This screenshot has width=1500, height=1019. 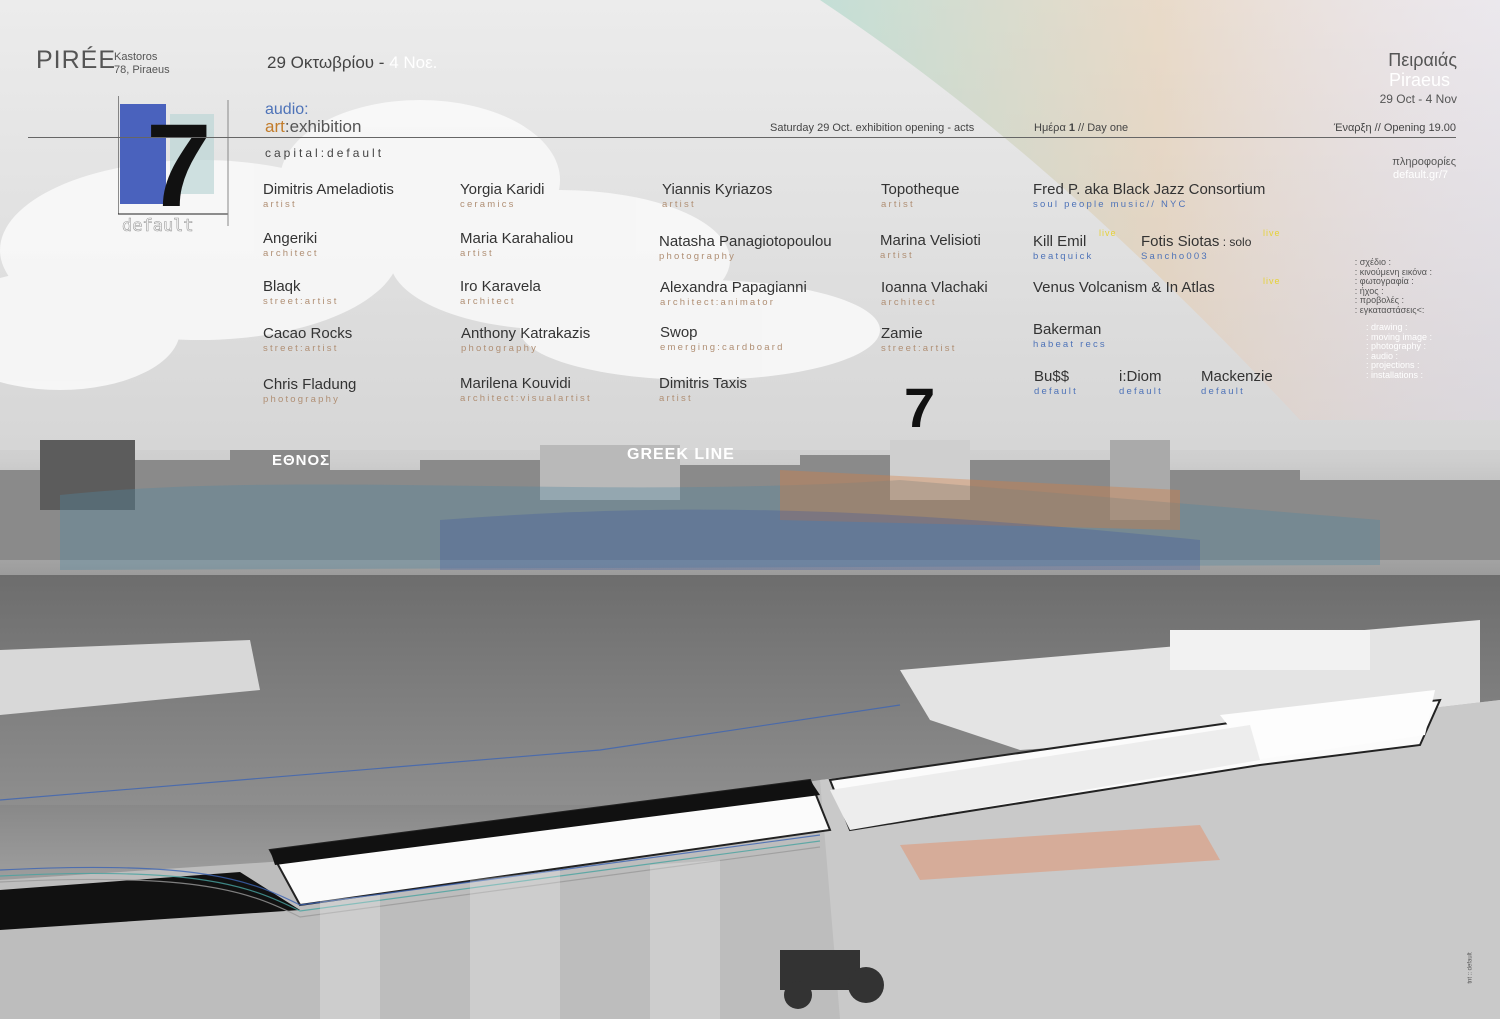 What do you see at coordinates (1235, 242) in the screenshot?
I see `act-name-suffix: : solo` at bounding box center [1235, 242].